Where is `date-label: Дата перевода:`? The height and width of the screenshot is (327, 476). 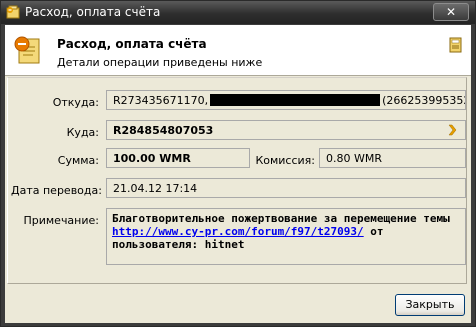
date-label: Дата перевода: is located at coordinates (56, 190).